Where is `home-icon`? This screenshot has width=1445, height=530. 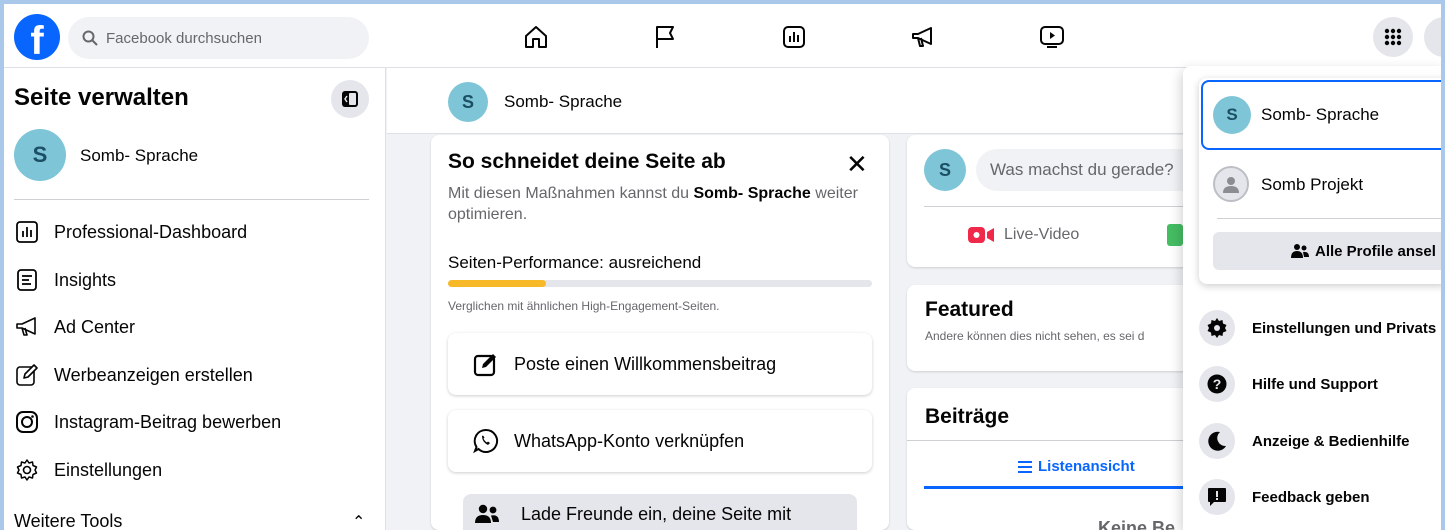
home-icon is located at coordinates (536, 37).